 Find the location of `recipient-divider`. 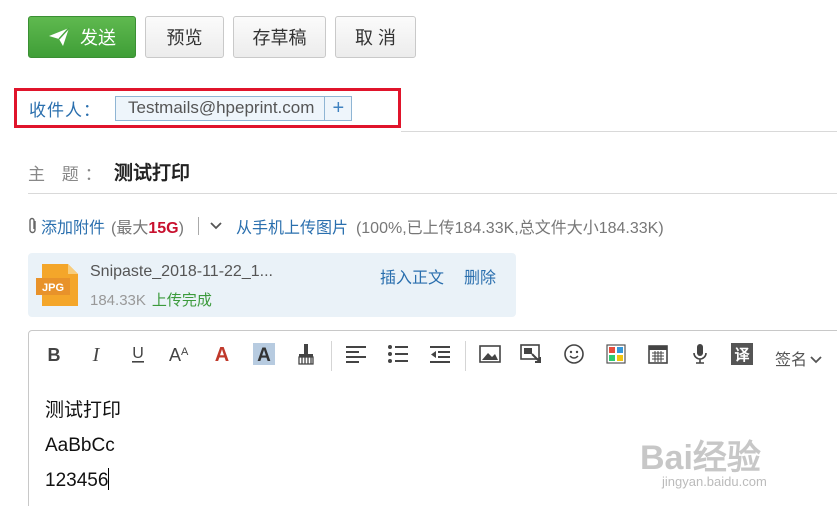

recipient-divider is located at coordinates (619, 131).